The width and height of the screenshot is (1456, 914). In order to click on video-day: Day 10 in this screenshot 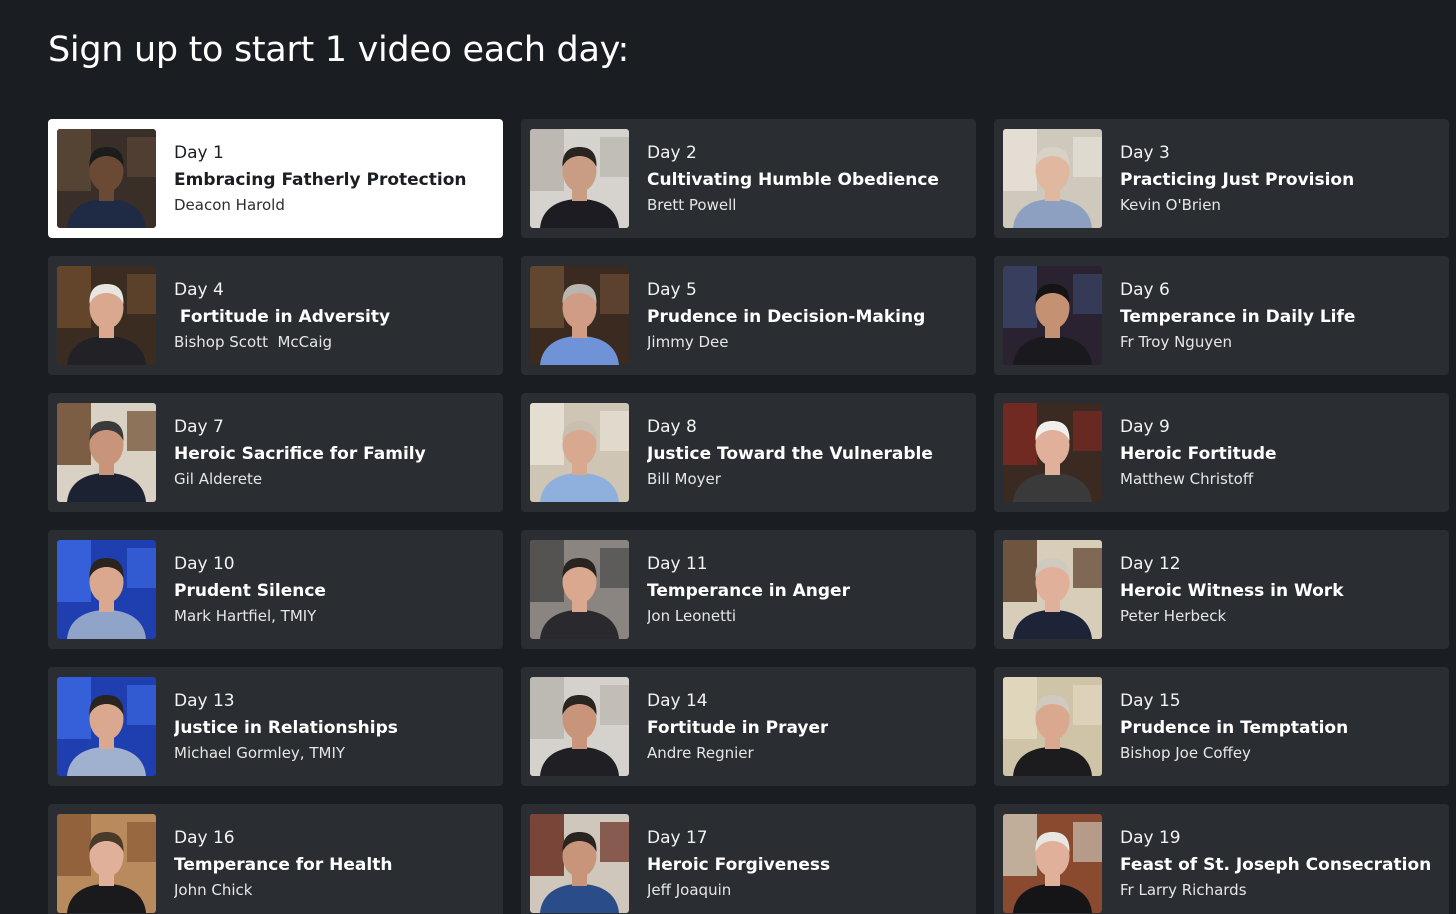, I will do `click(204, 564)`.